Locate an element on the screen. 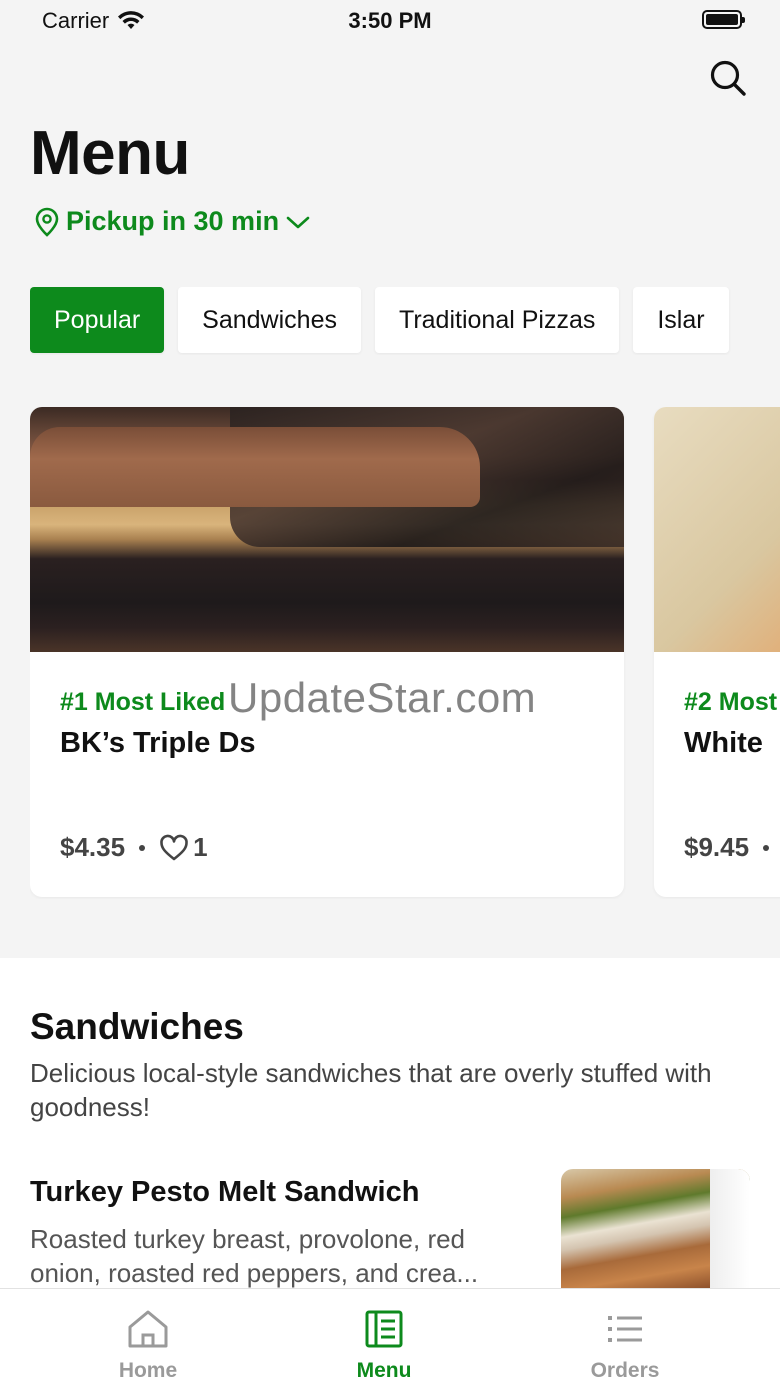  tab-popular: Popular is located at coordinates (97, 320).